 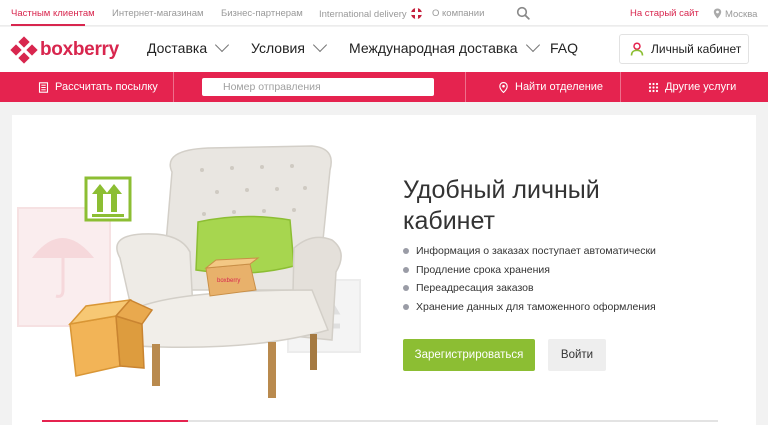 What do you see at coordinates (433, 48) in the screenshot?
I see `nav-international-label: Международная доставка` at bounding box center [433, 48].